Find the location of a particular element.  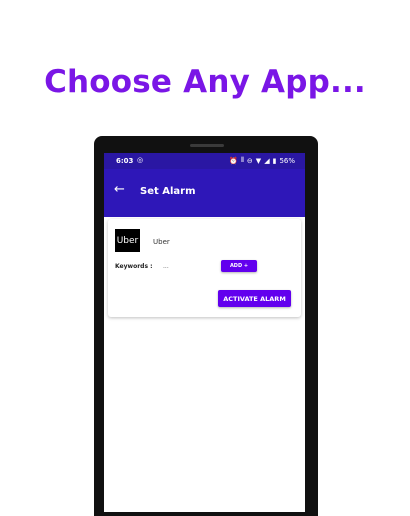

notification-icon: ◎ is located at coordinates (140, 160).